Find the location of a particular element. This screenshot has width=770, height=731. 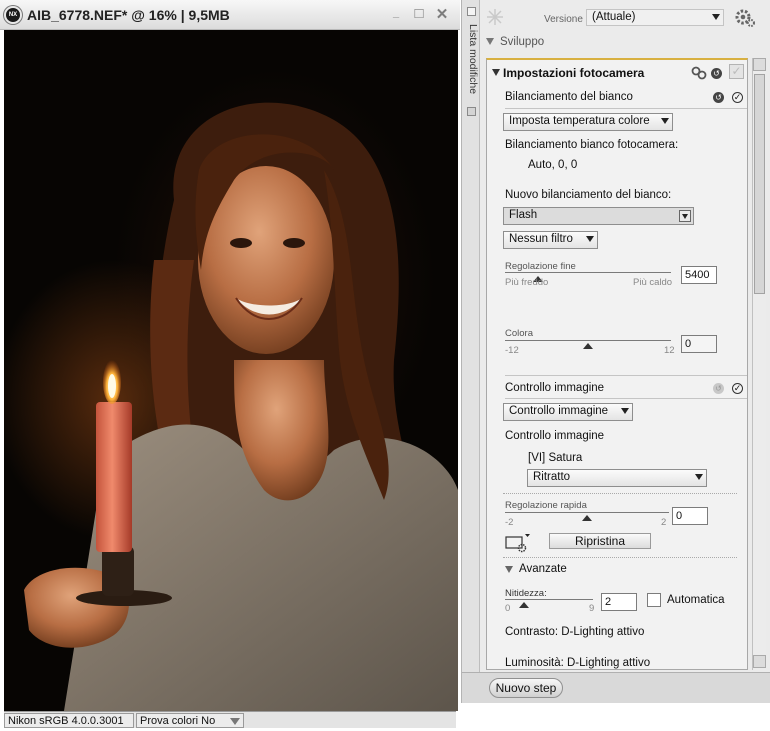

link-icon is located at coordinates (699, 73).